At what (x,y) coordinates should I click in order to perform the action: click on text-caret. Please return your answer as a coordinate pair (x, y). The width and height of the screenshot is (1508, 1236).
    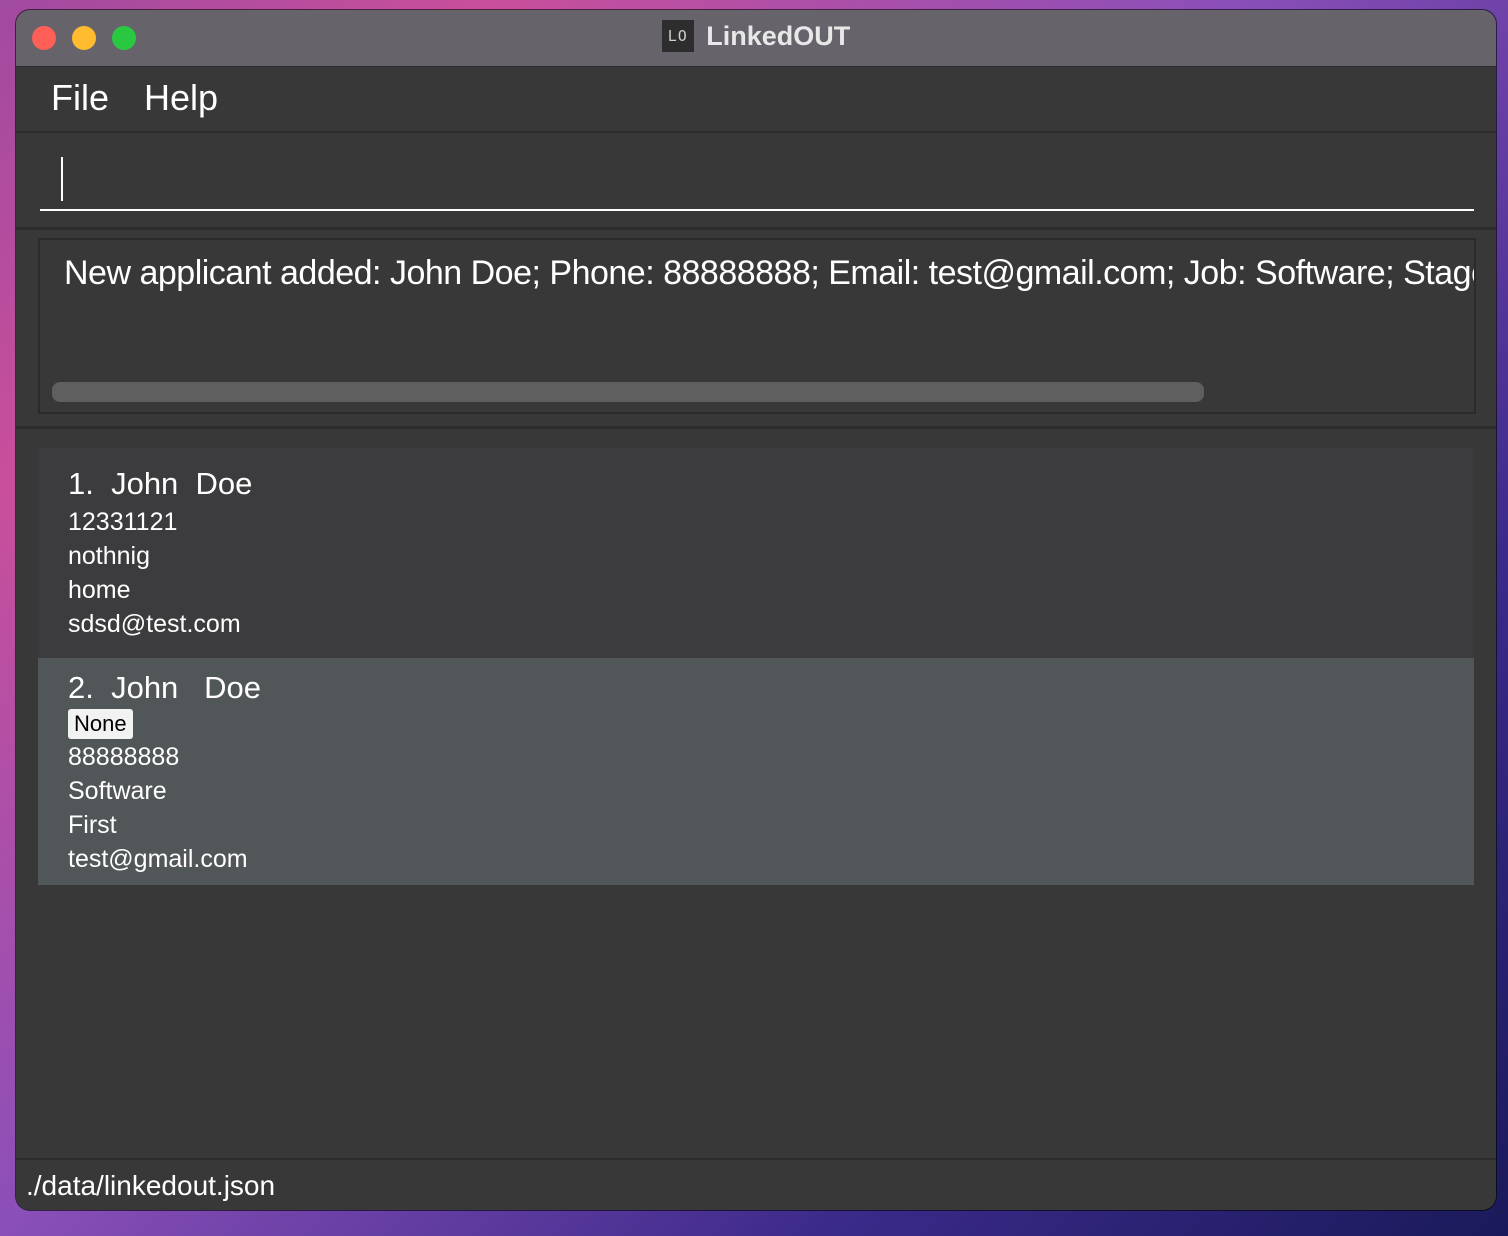
    Looking at the image, I should click on (62, 179).